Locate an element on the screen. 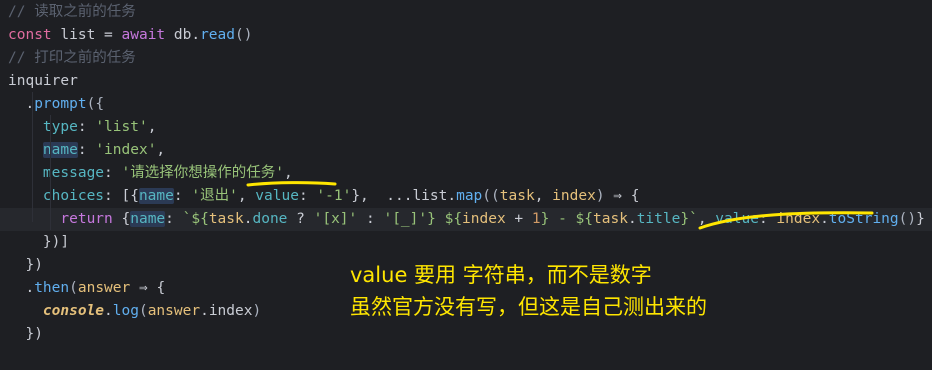 The width and height of the screenshot is (932, 370). code-token: '[x]' is located at coordinates (335, 219).